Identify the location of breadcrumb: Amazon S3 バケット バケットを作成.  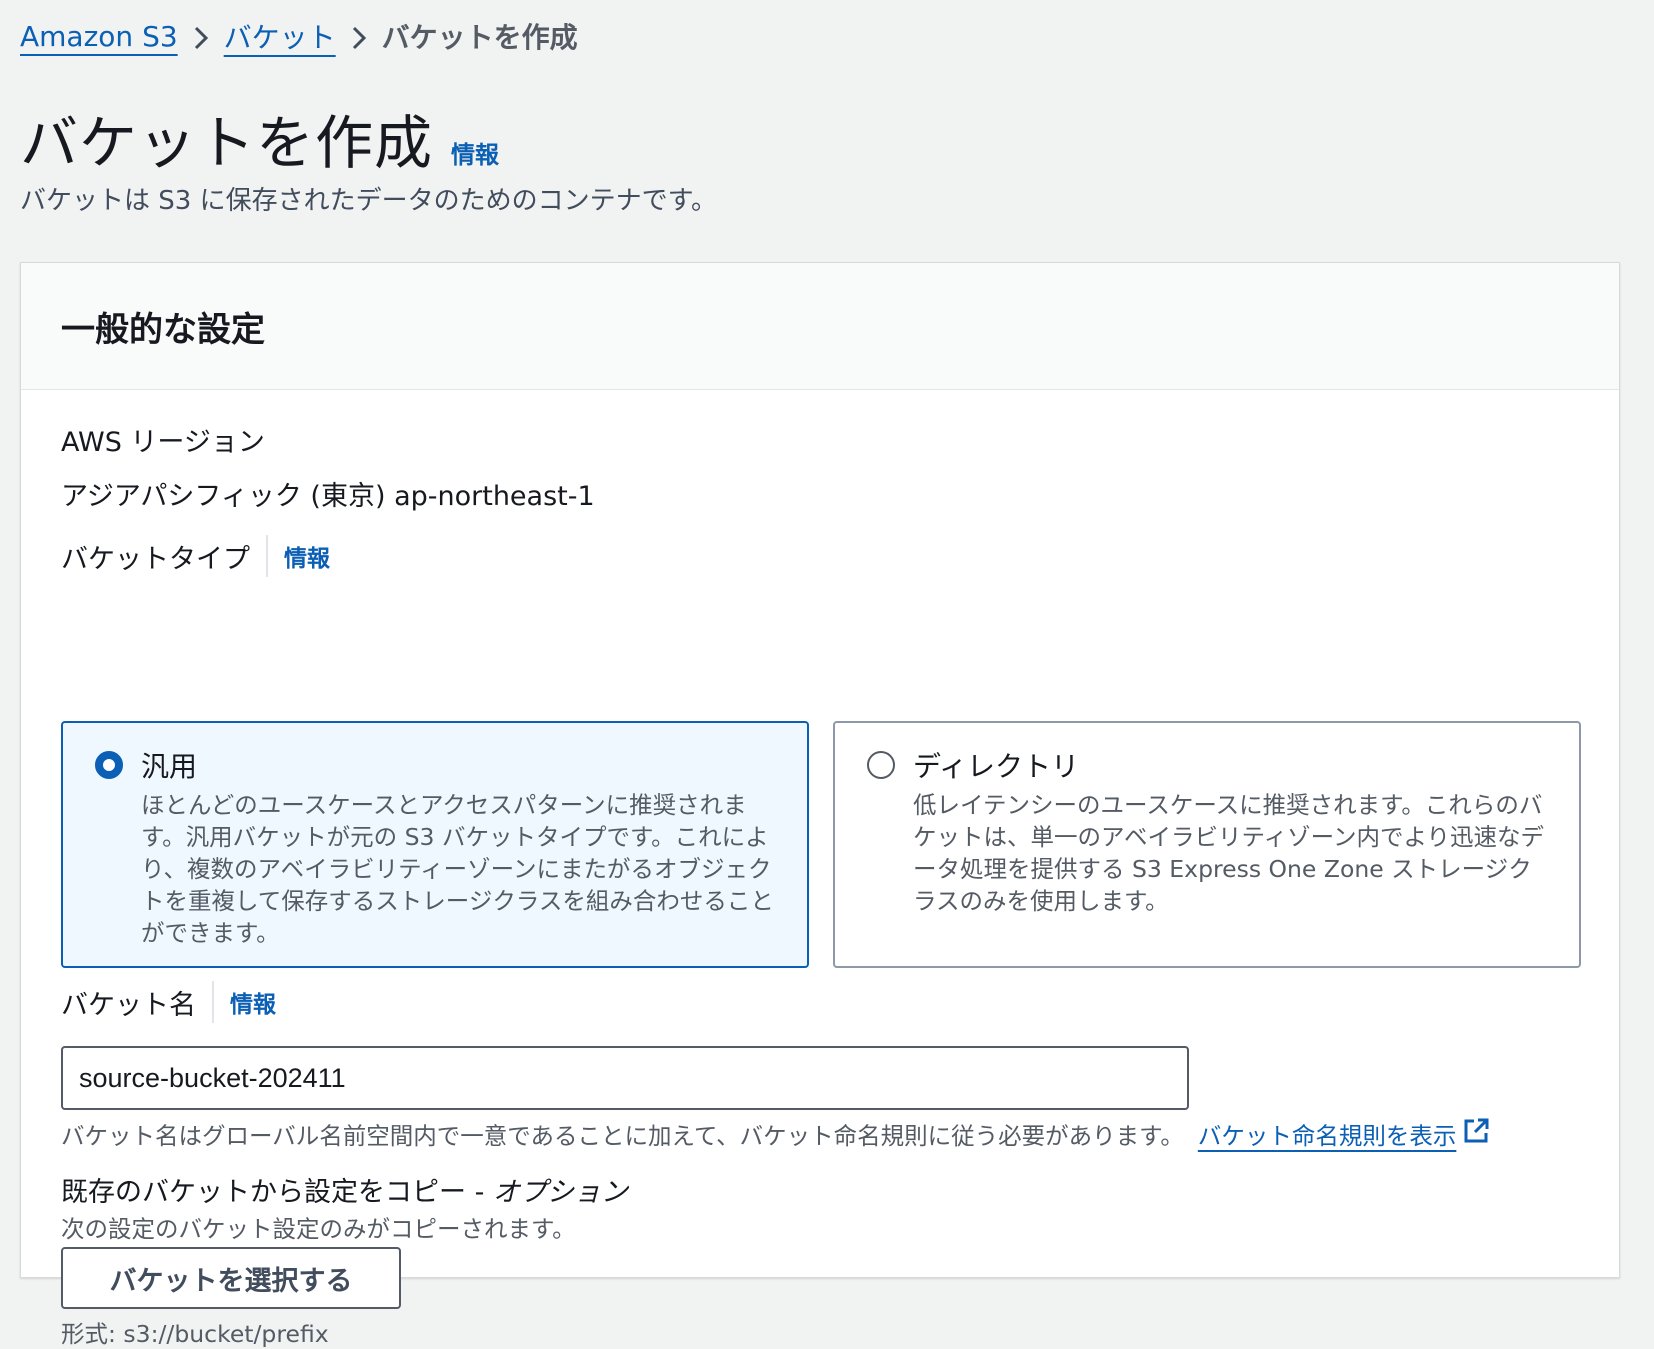
(299, 36).